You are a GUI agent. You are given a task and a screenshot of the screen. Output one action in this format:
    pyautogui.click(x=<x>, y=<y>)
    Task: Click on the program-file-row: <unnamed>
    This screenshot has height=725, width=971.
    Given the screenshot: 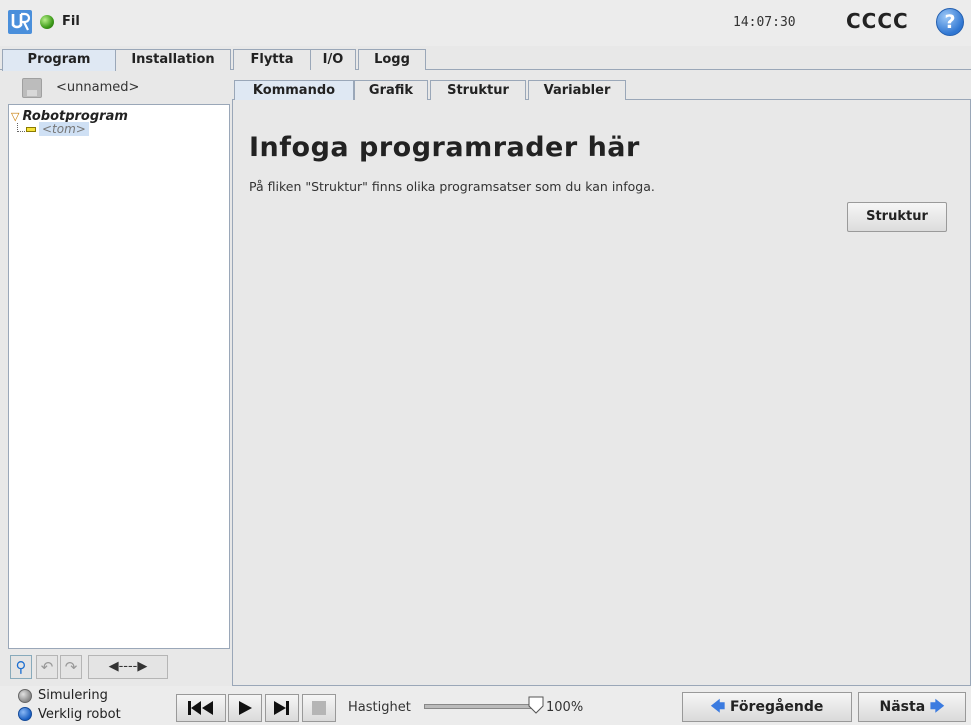 What is the action you would take?
    pyautogui.click(x=119, y=88)
    